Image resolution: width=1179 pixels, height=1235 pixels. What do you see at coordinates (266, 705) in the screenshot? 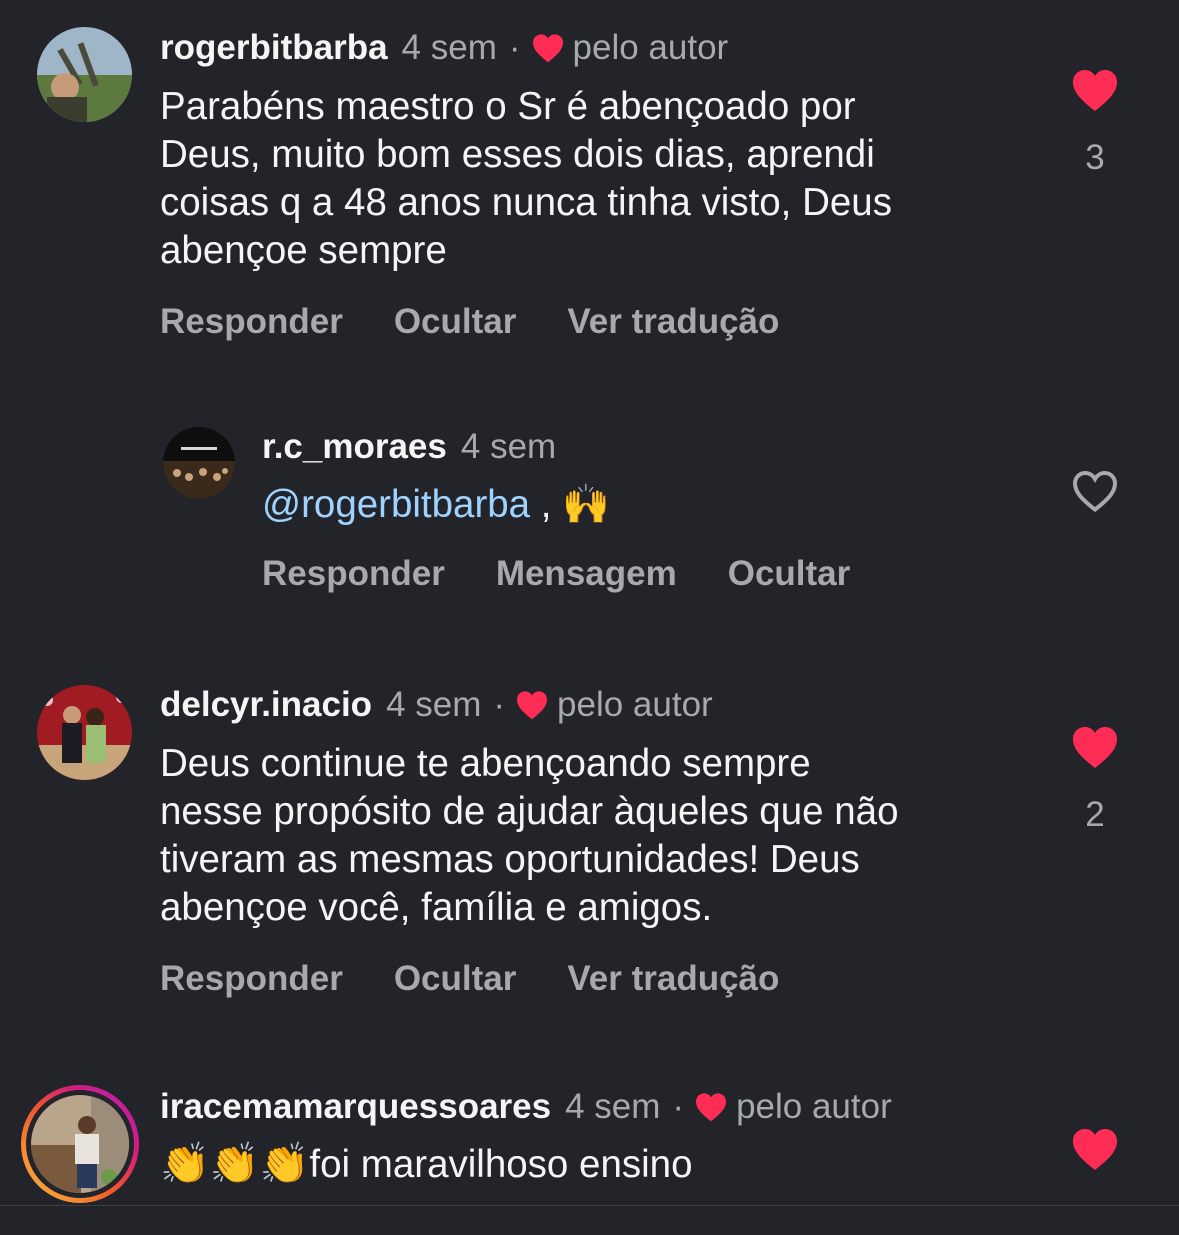
I see `username: delcyr.inacio` at bounding box center [266, 705].